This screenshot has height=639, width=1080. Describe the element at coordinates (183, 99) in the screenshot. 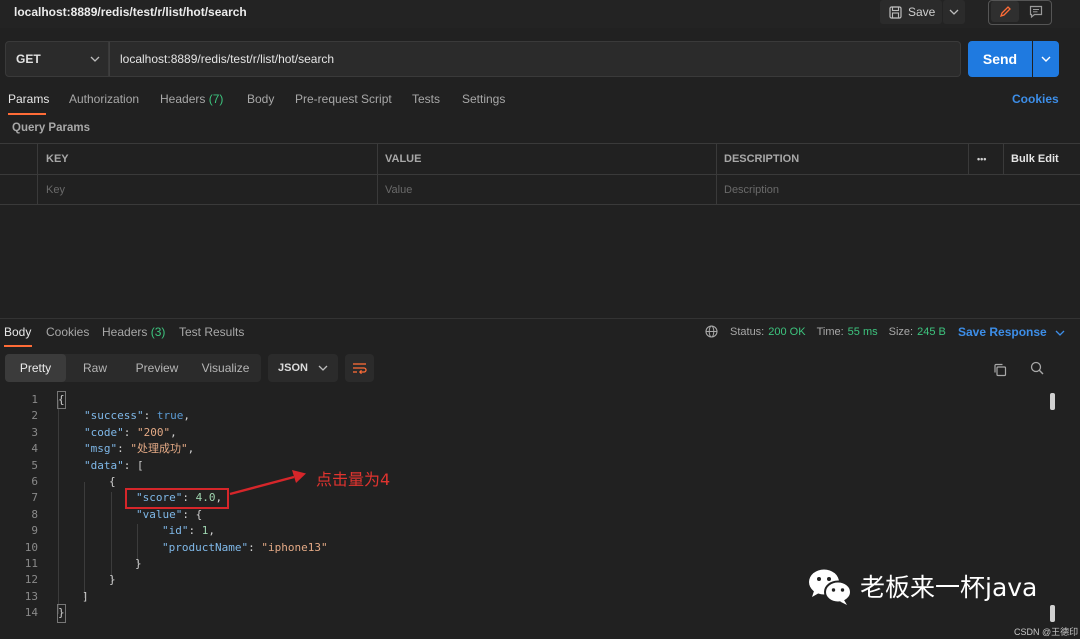

I see `tab-headers-label: Headers` at that location.